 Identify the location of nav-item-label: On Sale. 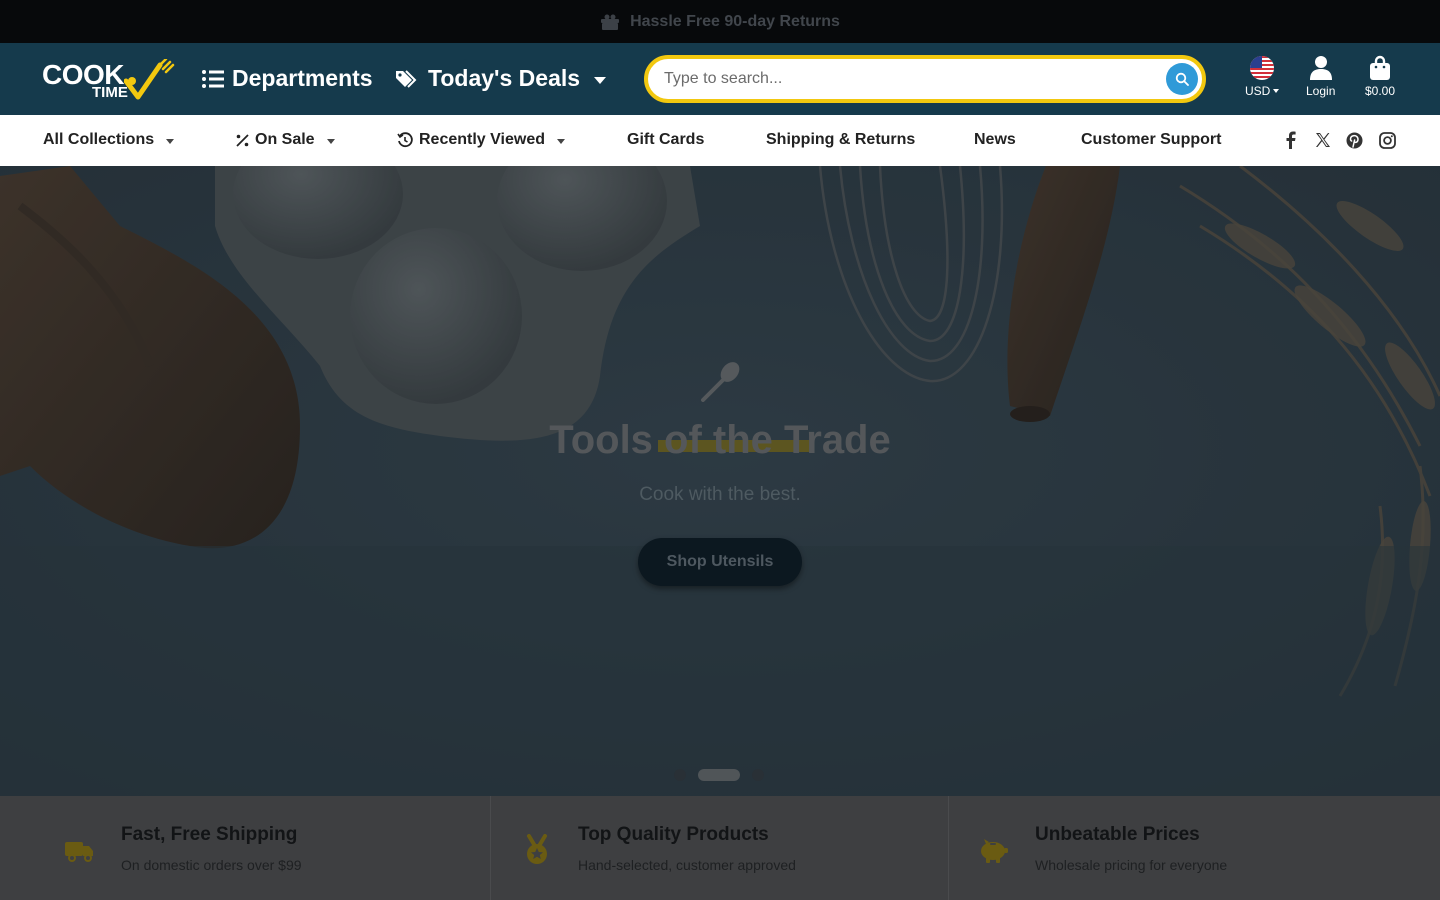
(285, 139).